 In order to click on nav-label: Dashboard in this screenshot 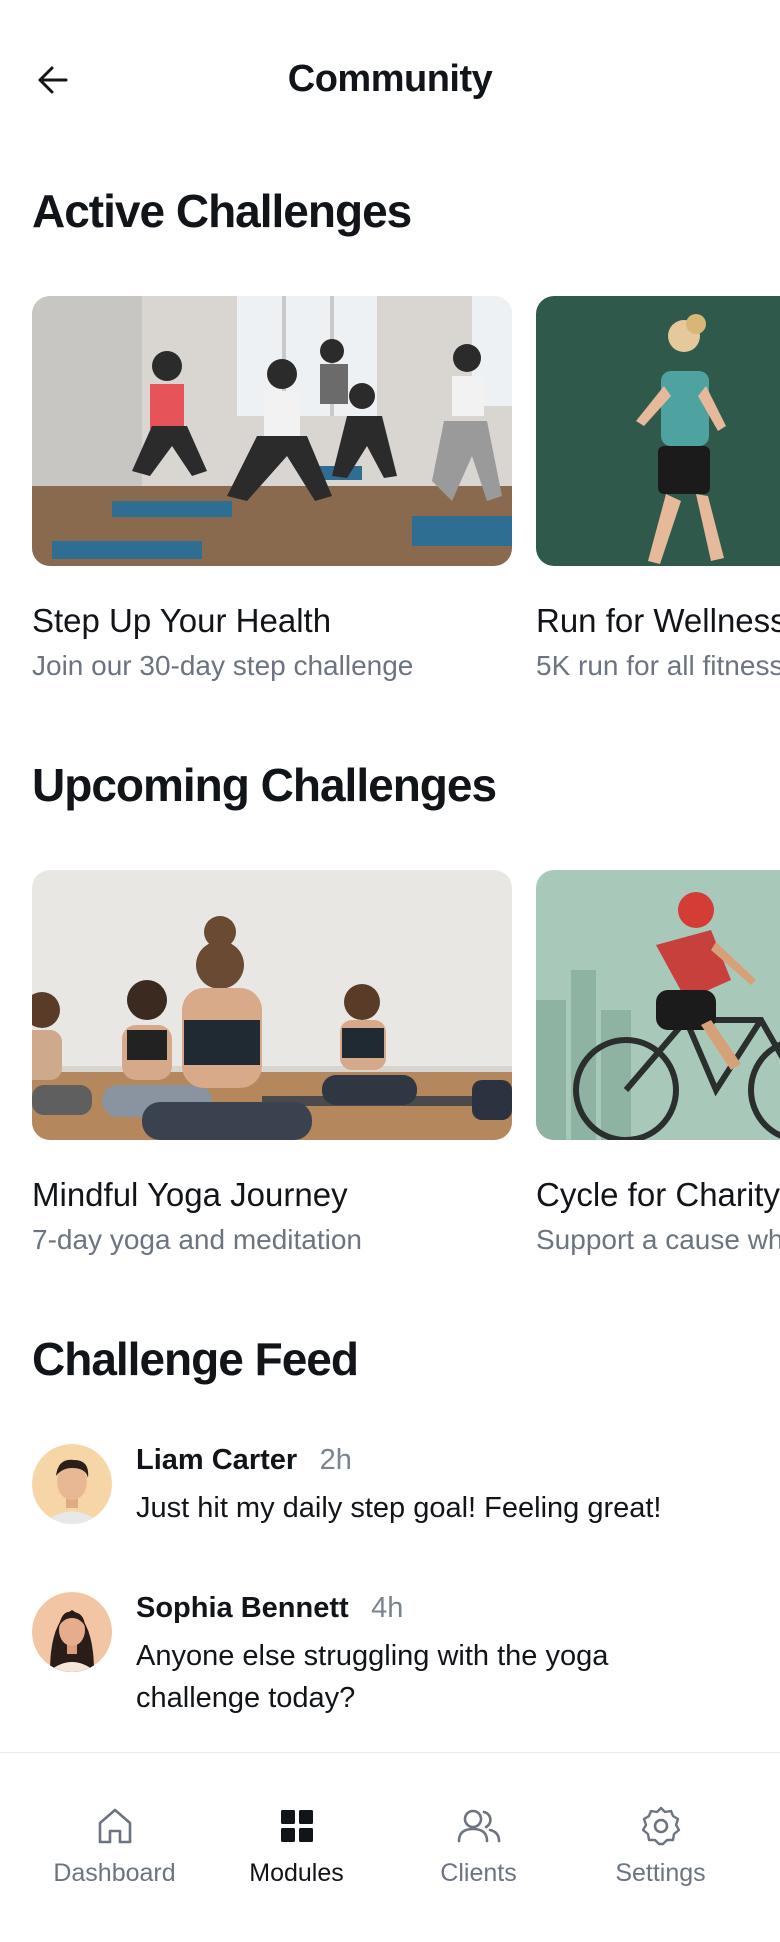, I will do `click(114, 1873)`.